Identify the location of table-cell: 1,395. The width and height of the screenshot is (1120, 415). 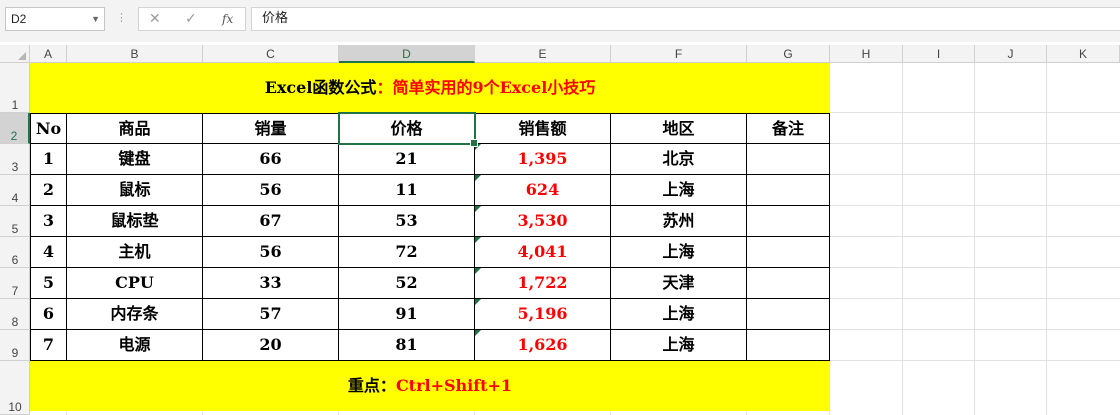
(543, 159).